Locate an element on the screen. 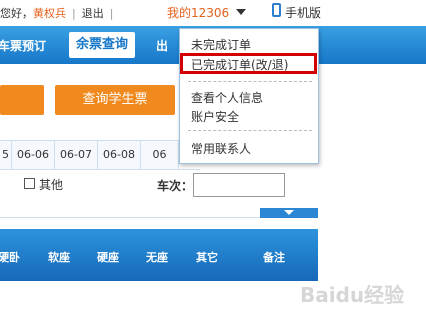  mobile-version-link: 手机版 is located at coordinates (303, 12).